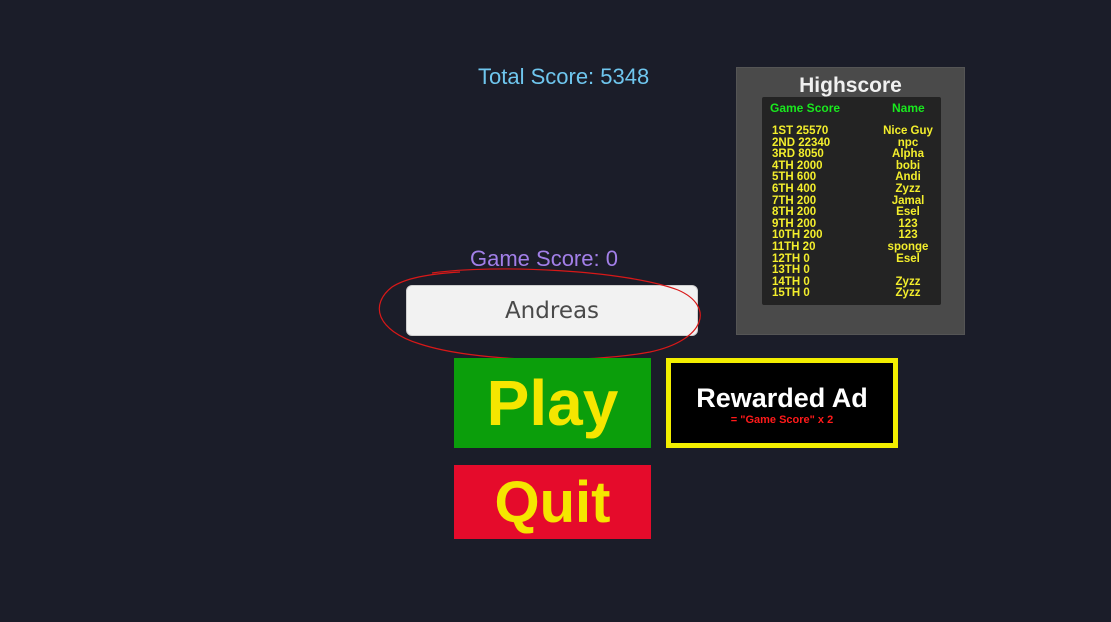  Describe the element at coordinates (851, 271) in the screenshot. I see `highscore-row: 13TH 0` at that location.